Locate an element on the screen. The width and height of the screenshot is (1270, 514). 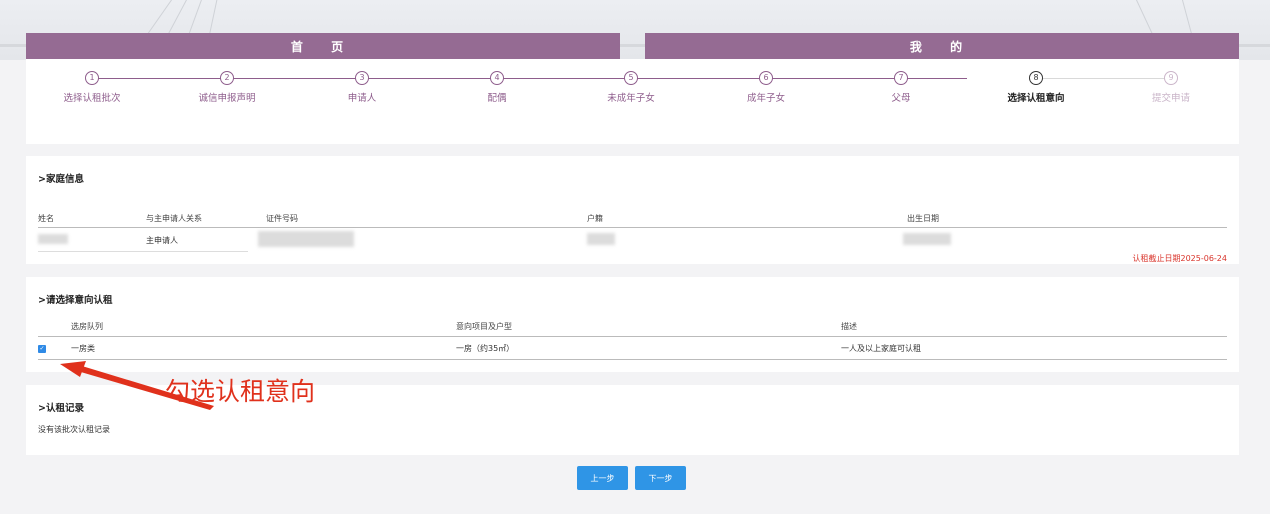
relation-value: 主申请人 is located at coordinates (162, 240).